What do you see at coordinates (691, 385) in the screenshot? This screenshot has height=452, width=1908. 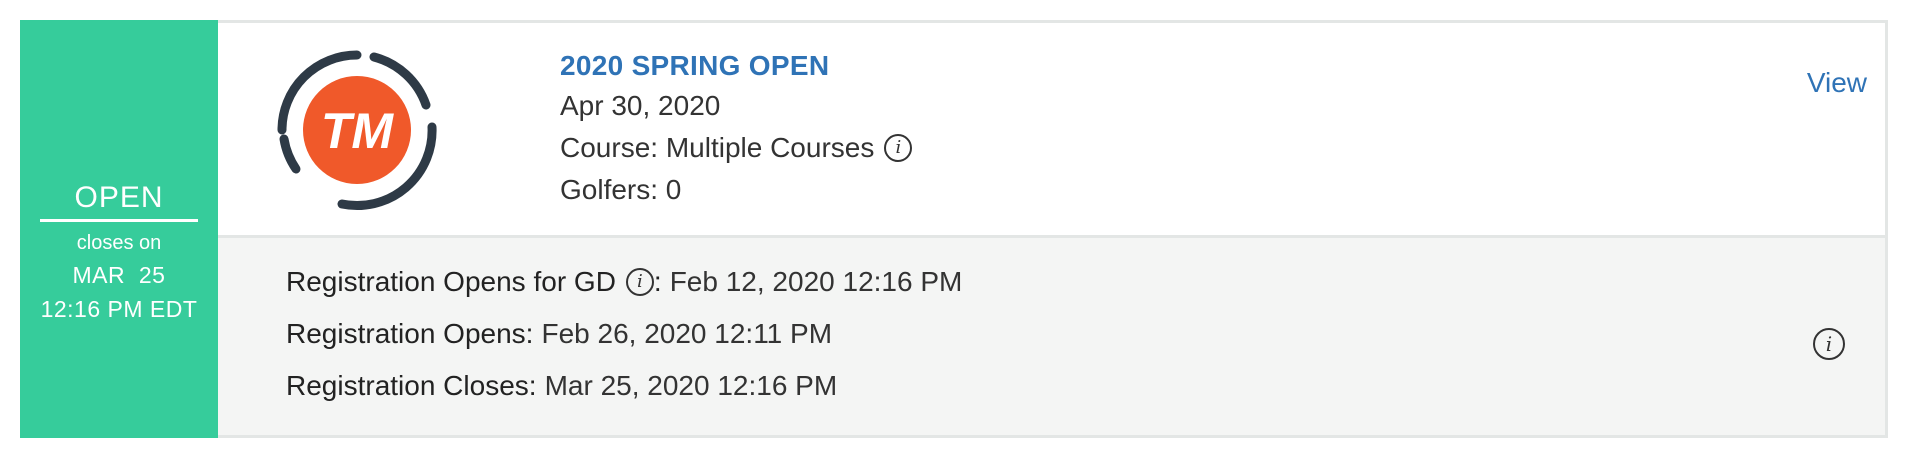 I see `registration-closes-value: Mar 25, 2020 12:16 PM` at bounding box center [691, 385].